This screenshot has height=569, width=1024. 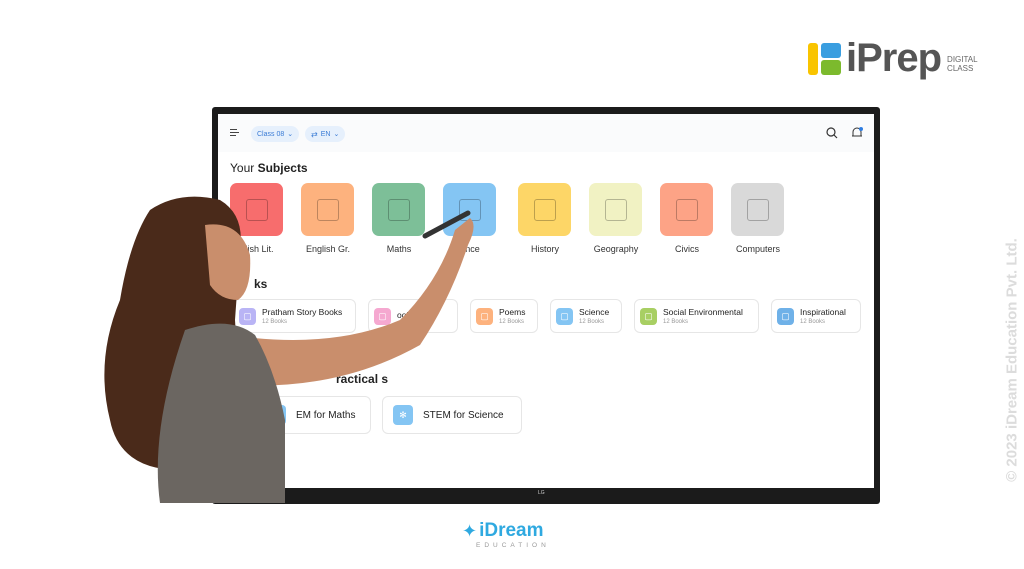 I want to click on idream-logo-sub: EDUCATION, so click(x=513, y=545).